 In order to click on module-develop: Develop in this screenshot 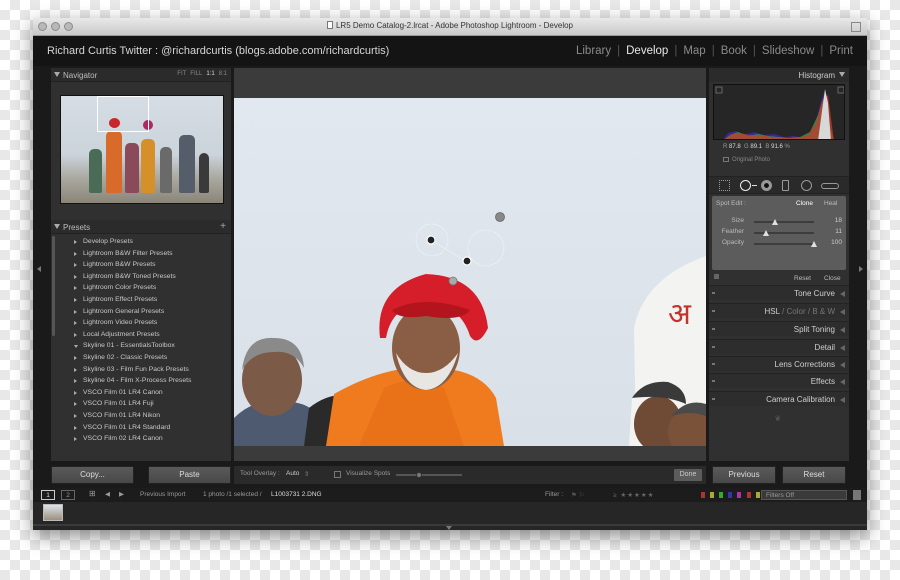, I will do `click(647, 51)`.